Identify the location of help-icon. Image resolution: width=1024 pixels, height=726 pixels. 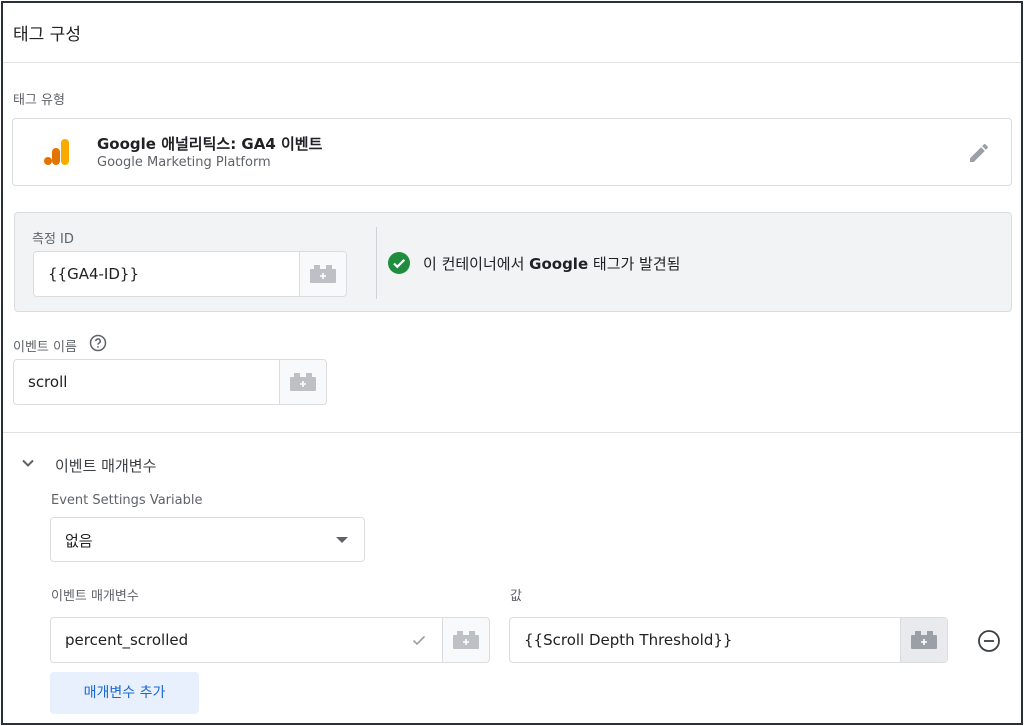
(98, 343).